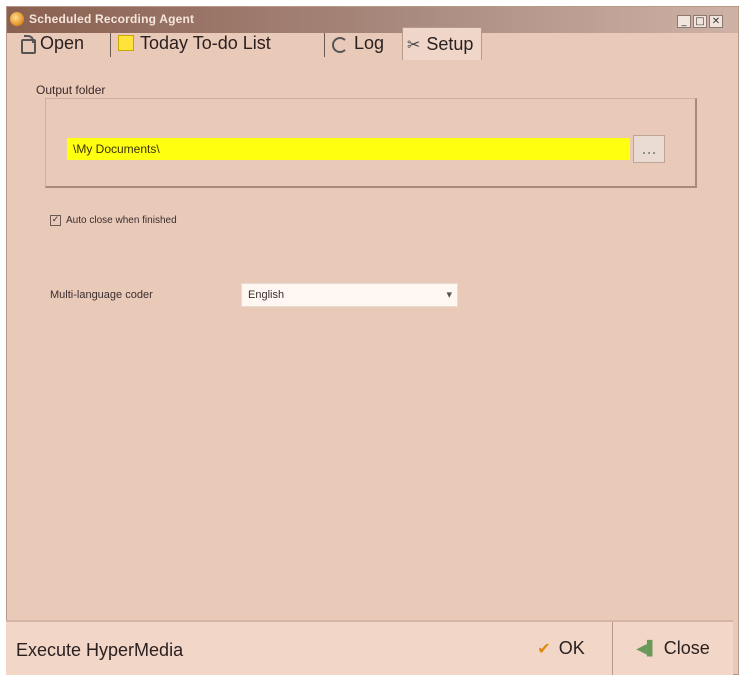 This screenshot has width=741, height=675. What do you see at coordinates (62, 42) in the screenshot?
I see `tab-open-label: Open` at bounding box center [62, 42].